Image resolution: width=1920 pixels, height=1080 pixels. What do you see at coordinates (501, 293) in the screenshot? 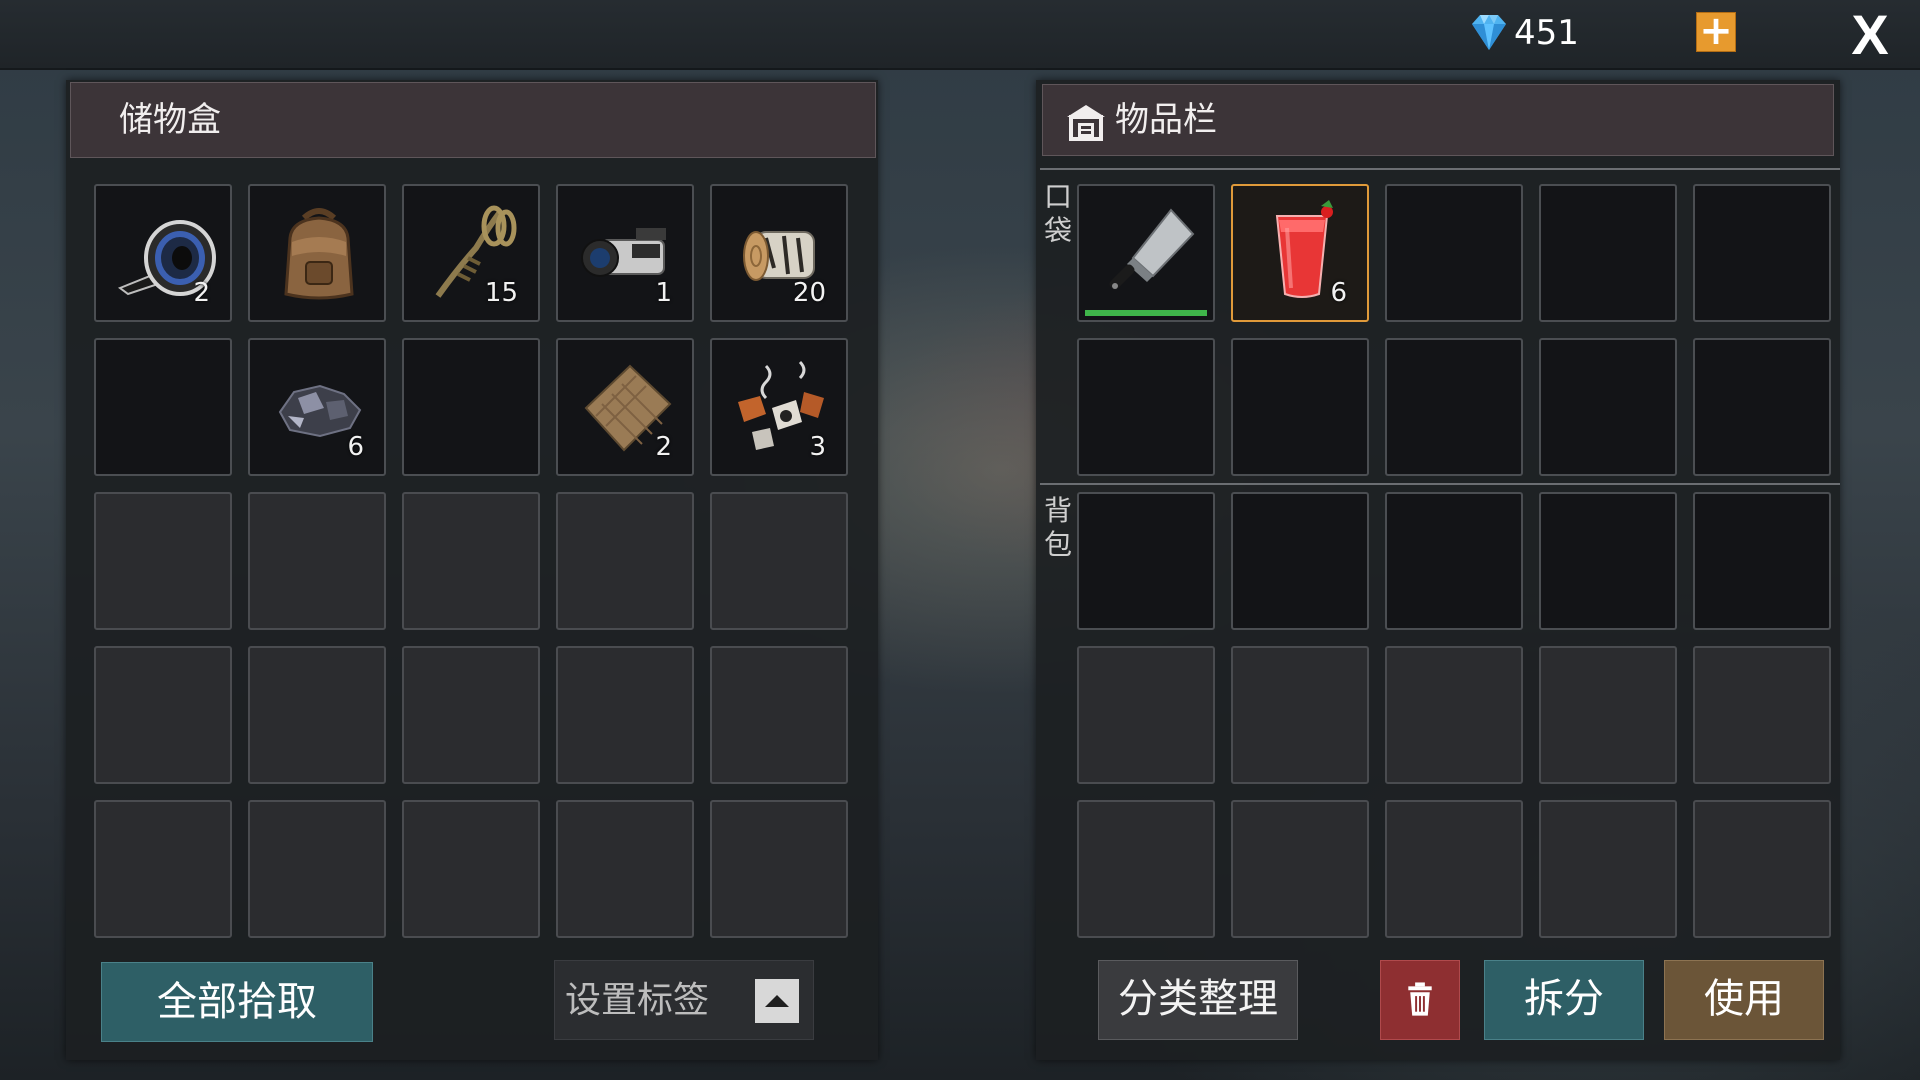
I see `item-count: 15` at bounding box center [501, 293].